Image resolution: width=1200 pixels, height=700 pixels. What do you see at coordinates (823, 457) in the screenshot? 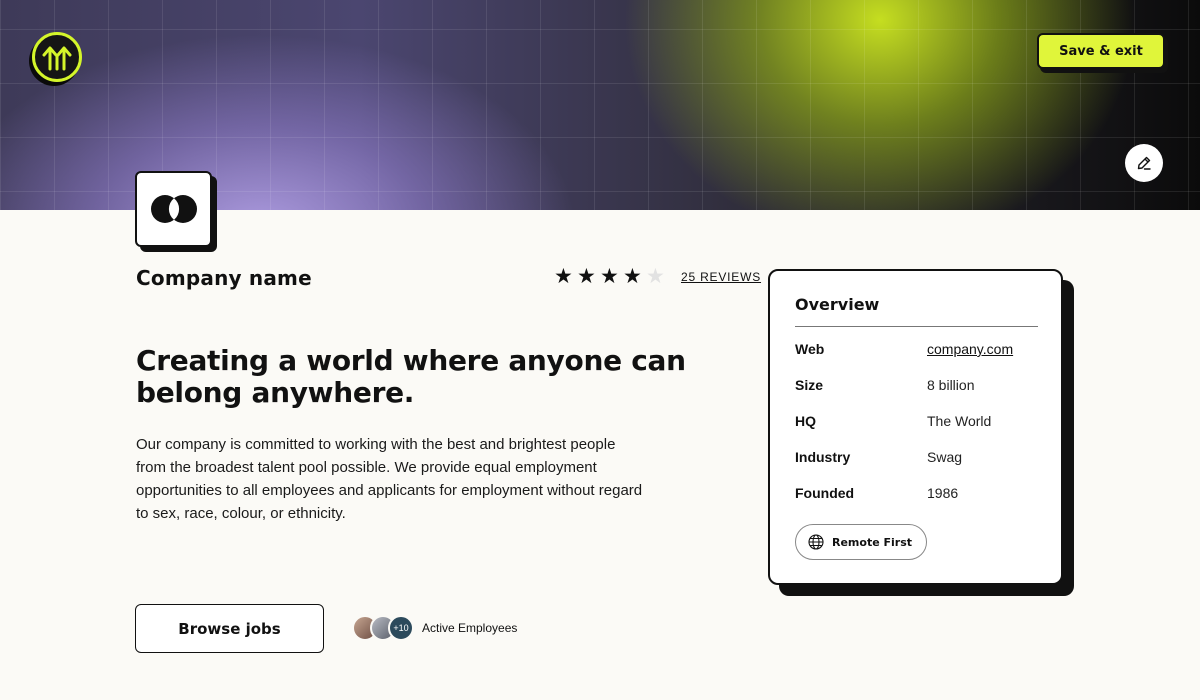
I see `overview-key: Industry` at bounding box center [823, 457].